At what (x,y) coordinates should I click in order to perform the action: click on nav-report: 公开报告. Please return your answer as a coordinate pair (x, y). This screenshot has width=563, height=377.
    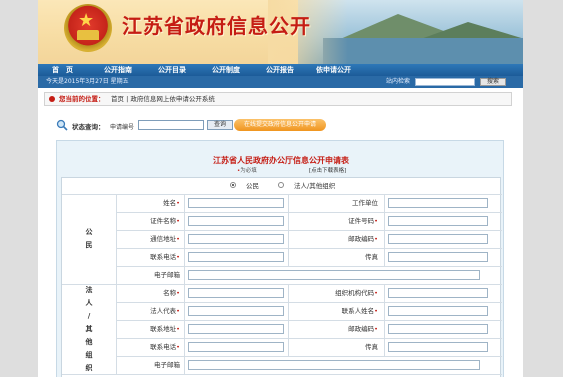
    Looking at the image, I should click on (280, 70).